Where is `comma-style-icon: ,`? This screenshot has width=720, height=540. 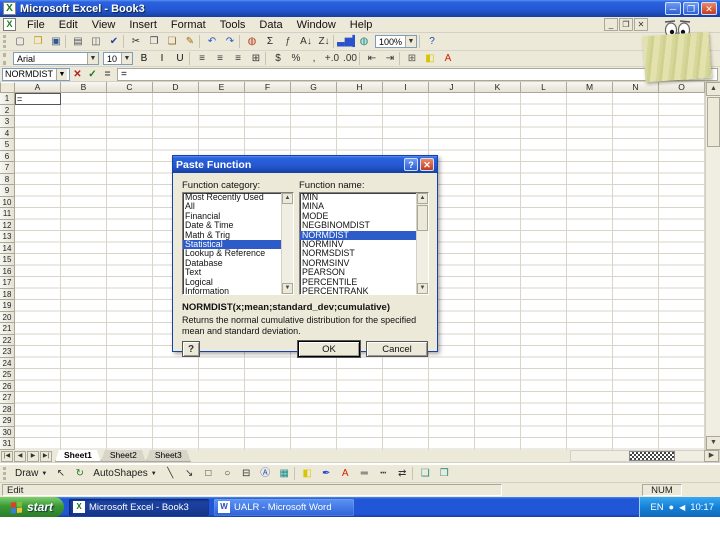 comma-style-icon: , is located at coordinates (314, 58).